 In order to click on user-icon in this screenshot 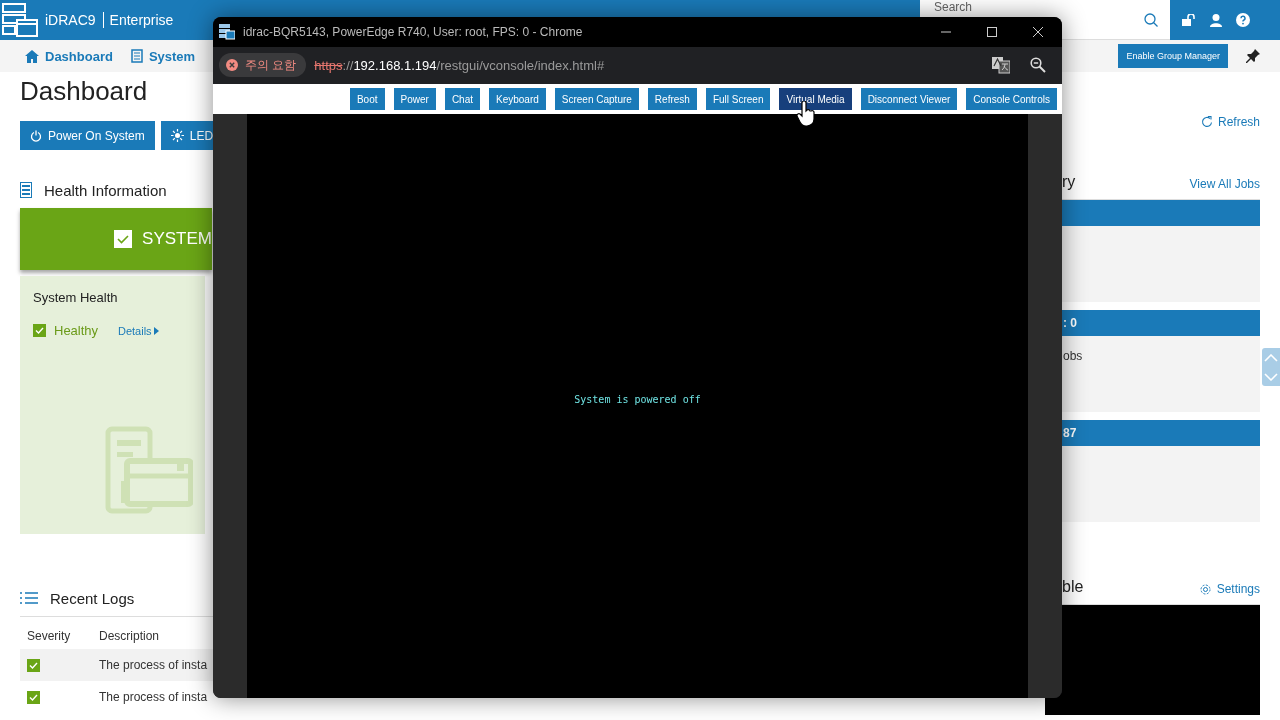, I will do `click(1216, 20)`.